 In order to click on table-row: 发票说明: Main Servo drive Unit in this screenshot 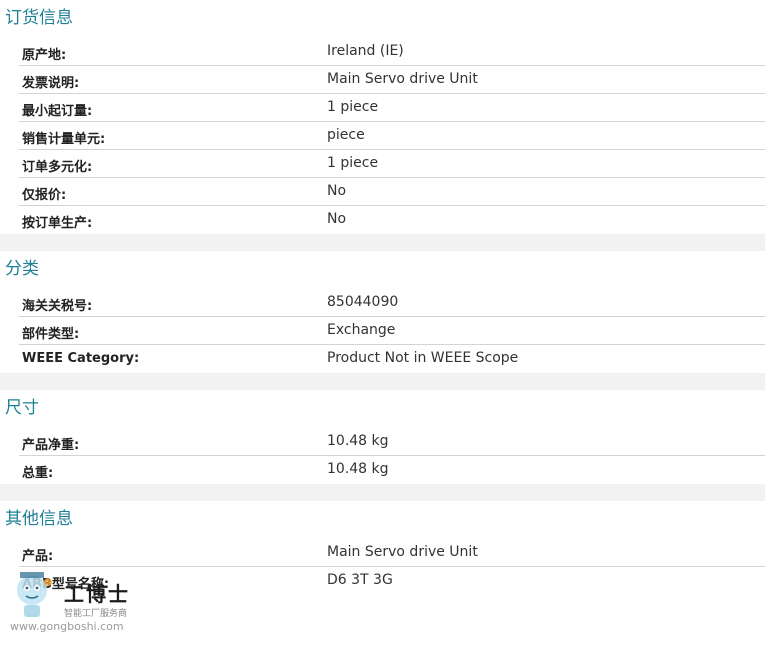, I will do `click(392, 80)`.